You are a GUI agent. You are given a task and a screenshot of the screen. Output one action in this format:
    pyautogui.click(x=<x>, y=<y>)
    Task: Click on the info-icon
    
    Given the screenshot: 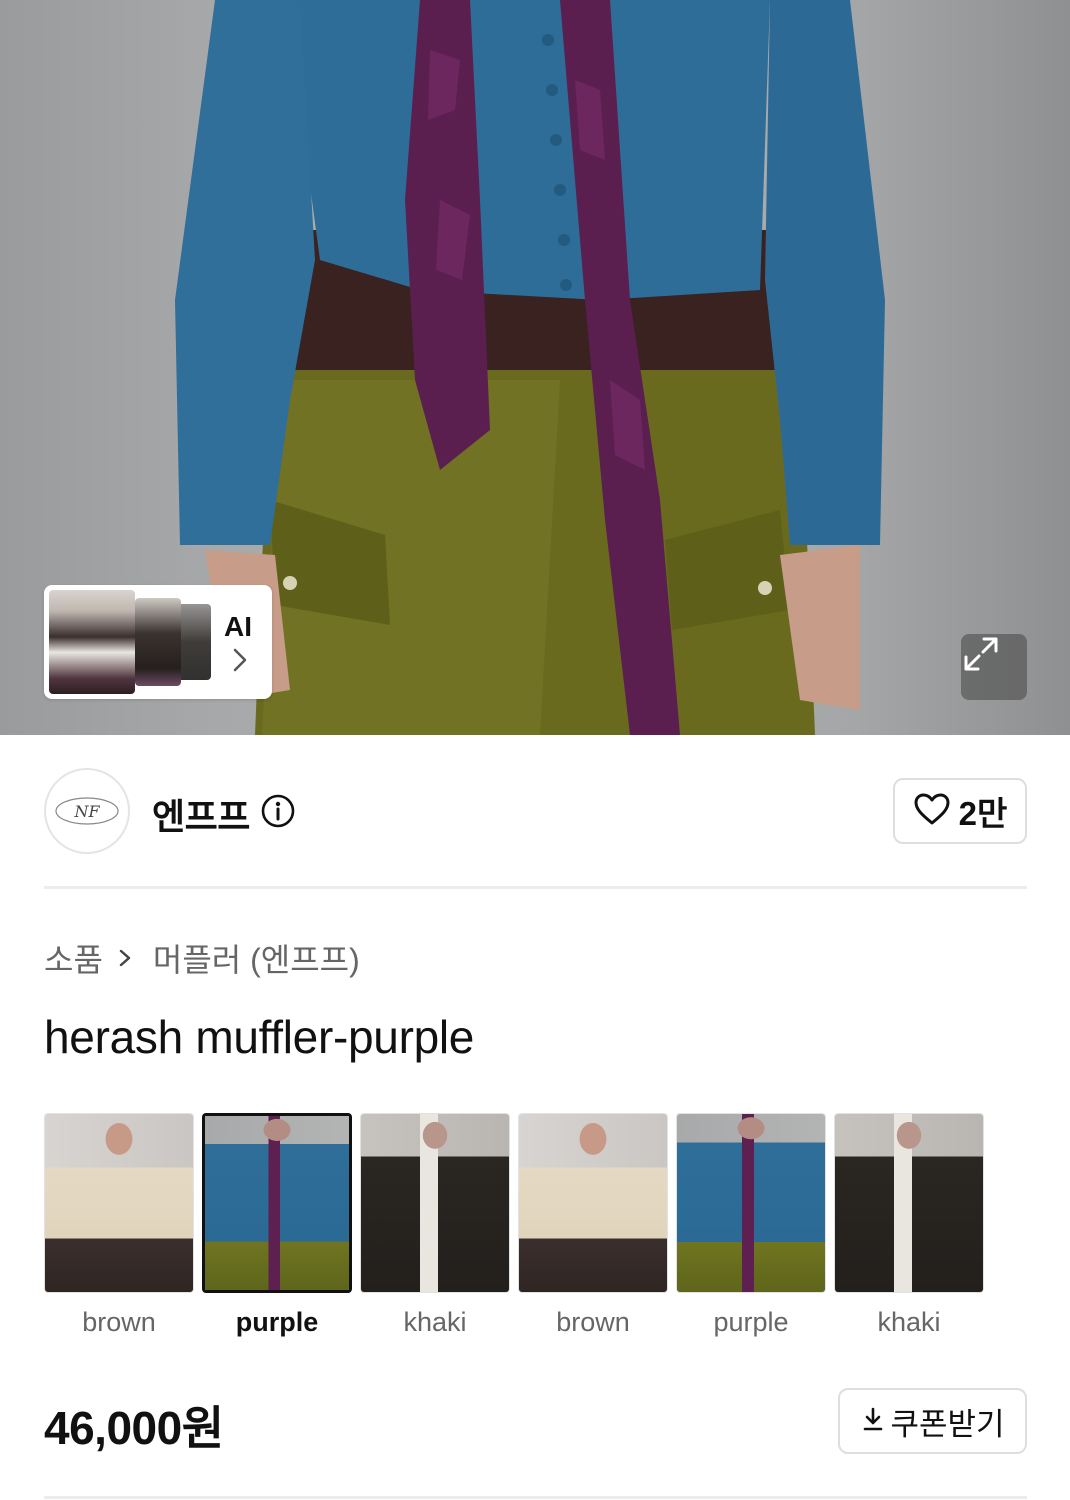 What is the action you would take?
    pyautogui.click(x=278, y=811)
    